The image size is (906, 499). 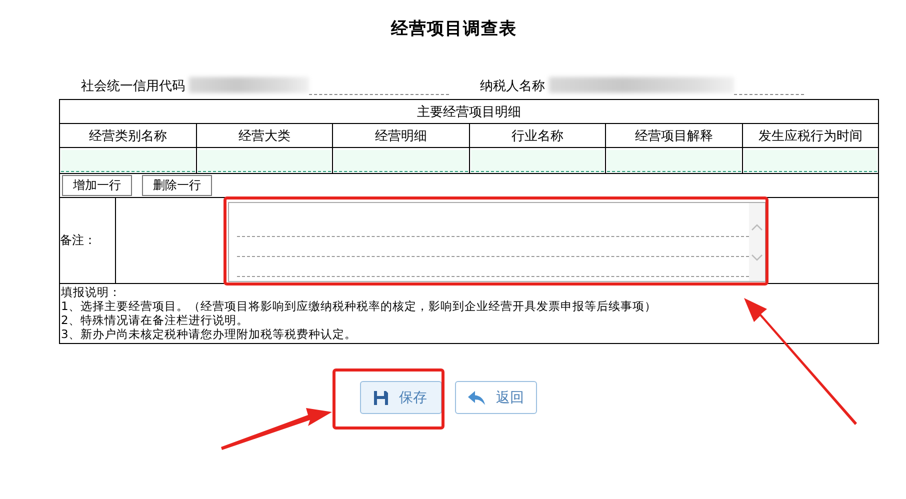 I want to click on row-button: 删除一行, so click(x=177, y=185).